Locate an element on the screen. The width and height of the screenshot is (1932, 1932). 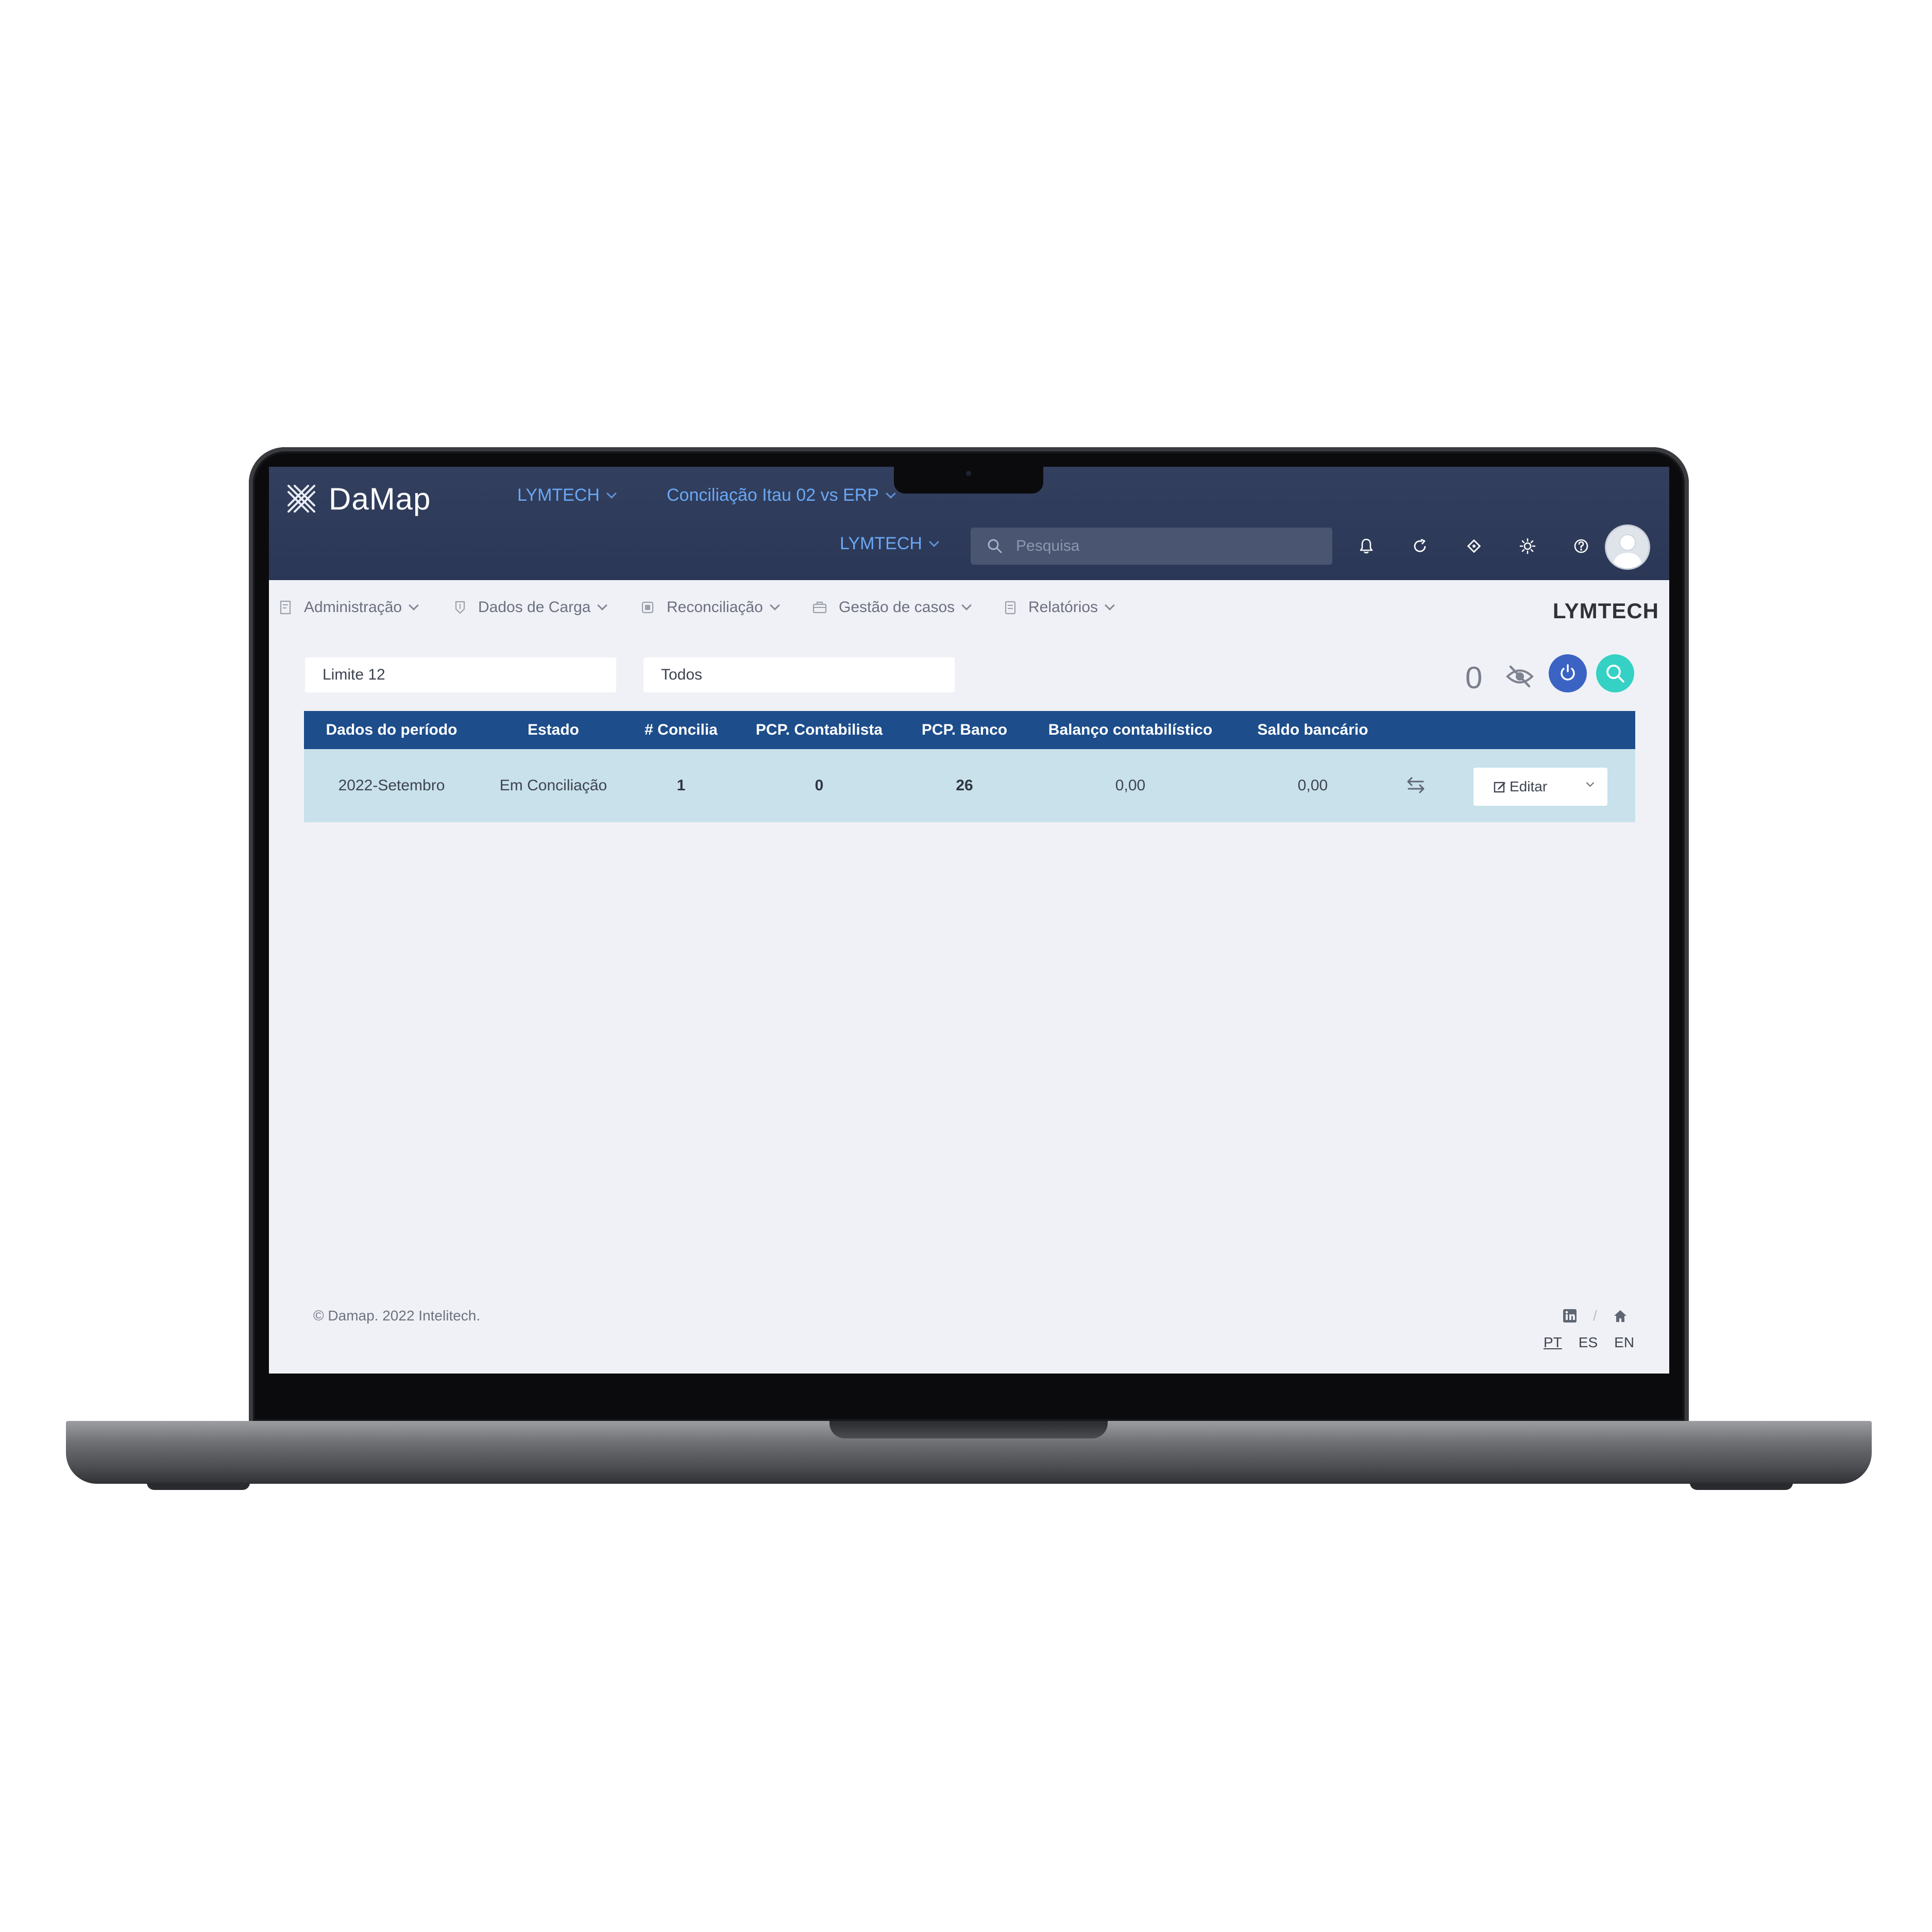
status-filter-value: Todos is located at coordinates (682, 674).